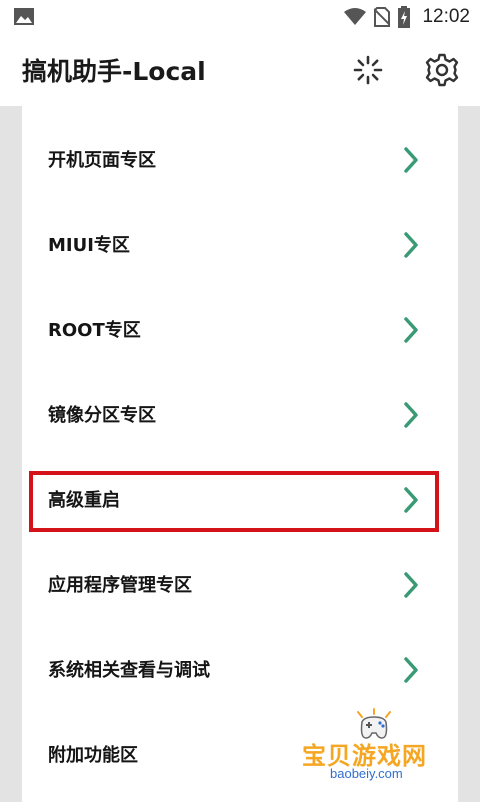  Describe the element at coordinates (11, 454) in the screenshot. I see `left-margin` at that location.